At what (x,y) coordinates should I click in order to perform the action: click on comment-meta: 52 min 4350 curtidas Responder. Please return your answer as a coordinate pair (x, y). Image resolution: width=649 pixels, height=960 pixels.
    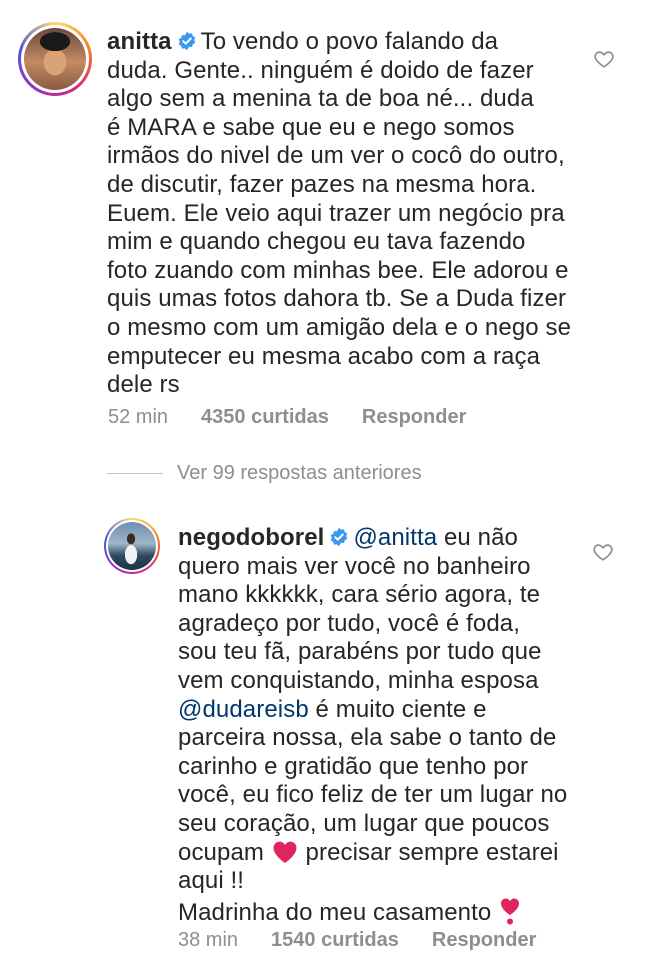
    Looking at the image, I should click on (287, 417).